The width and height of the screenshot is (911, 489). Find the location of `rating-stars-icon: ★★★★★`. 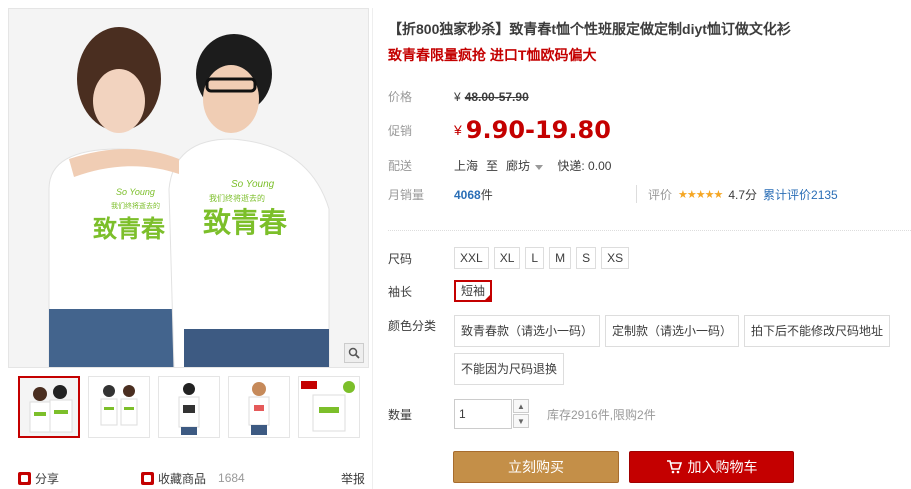

rating-stars-icon: ★★★★★ is located at coordinates (700, 195).